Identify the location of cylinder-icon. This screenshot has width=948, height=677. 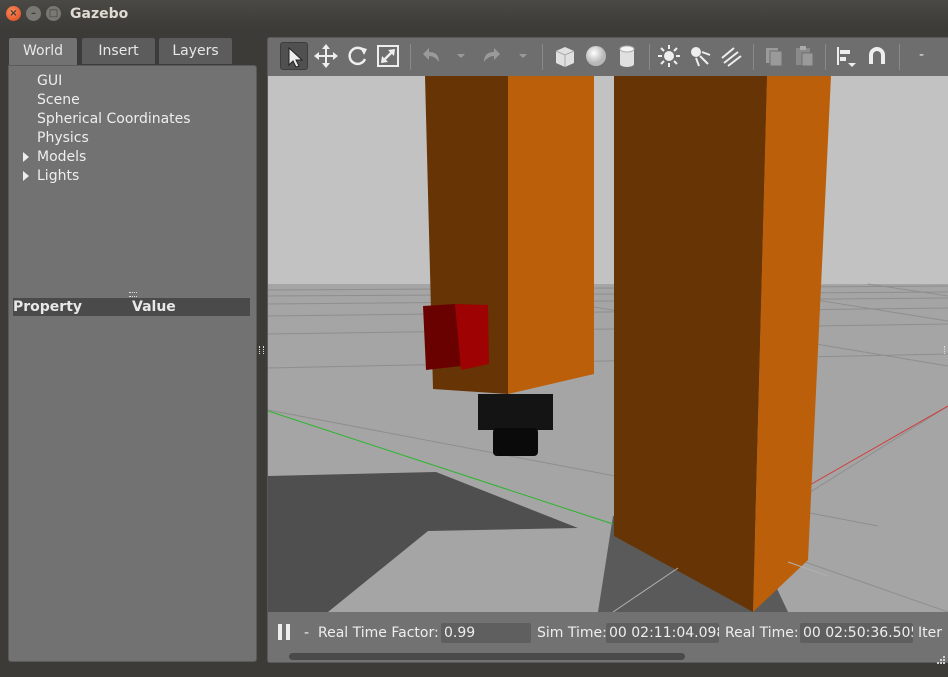
(627, 56).